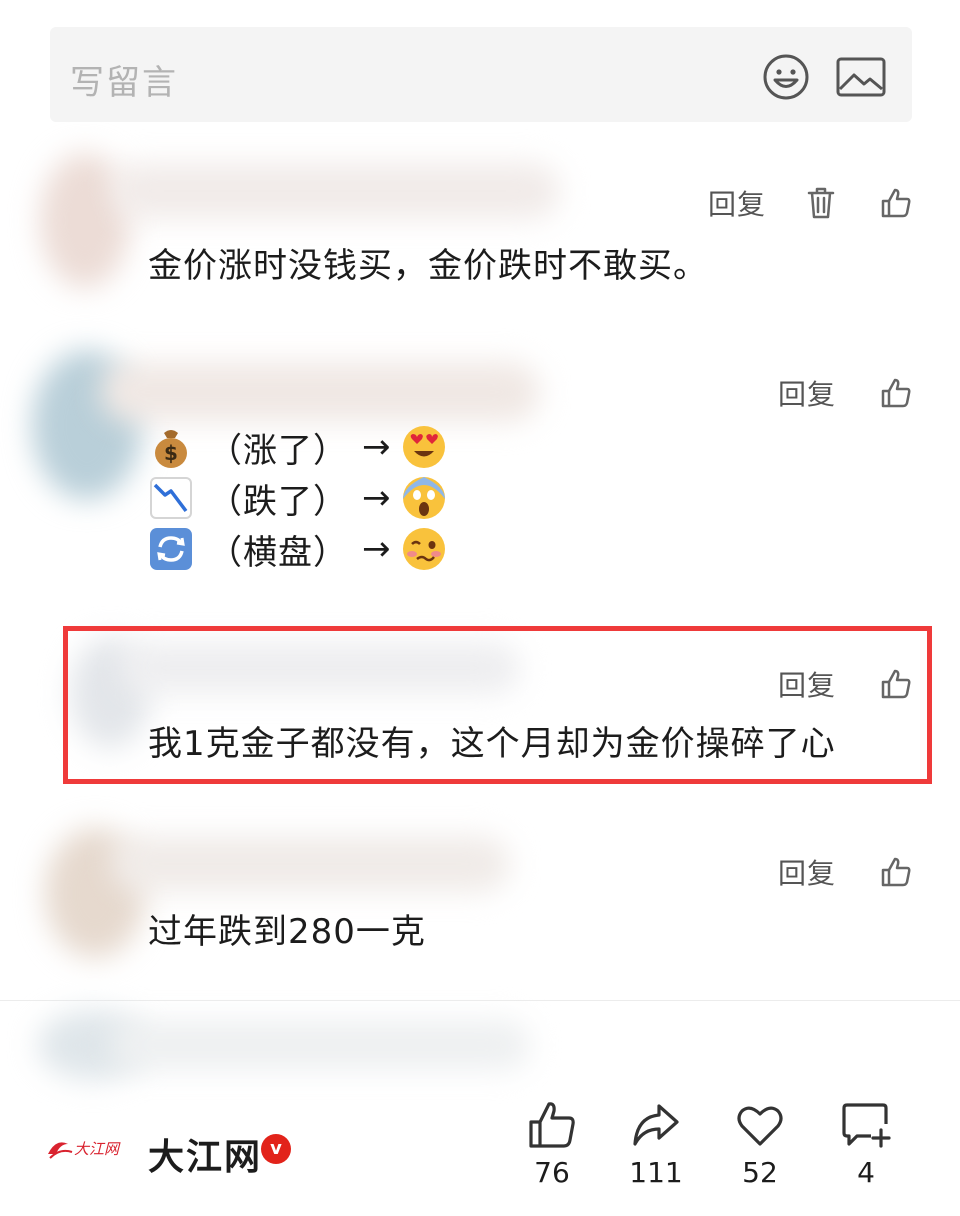  Describe the element at coordinates (480, 1150) in the screenshot. I see `footer-bar: 大江网 大江网 v 76 111 52 4` at that location.